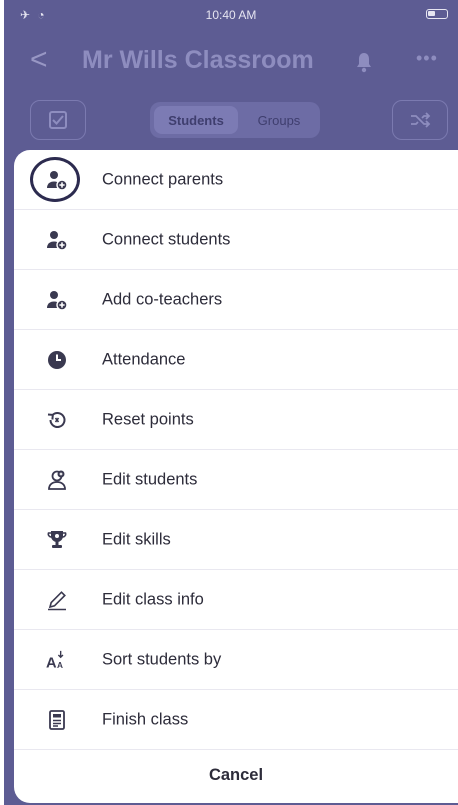 This screenshot has width=458, height=805. What do you see at coordinates (162, 659) in the screenshot?
I see `menu-item-label: Sort students by` at bounding box center [162, 659].